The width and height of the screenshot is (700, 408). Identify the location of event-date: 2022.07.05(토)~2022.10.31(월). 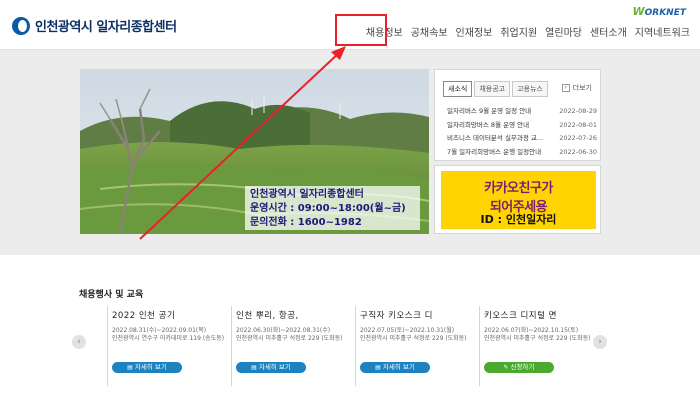
(407, 330).